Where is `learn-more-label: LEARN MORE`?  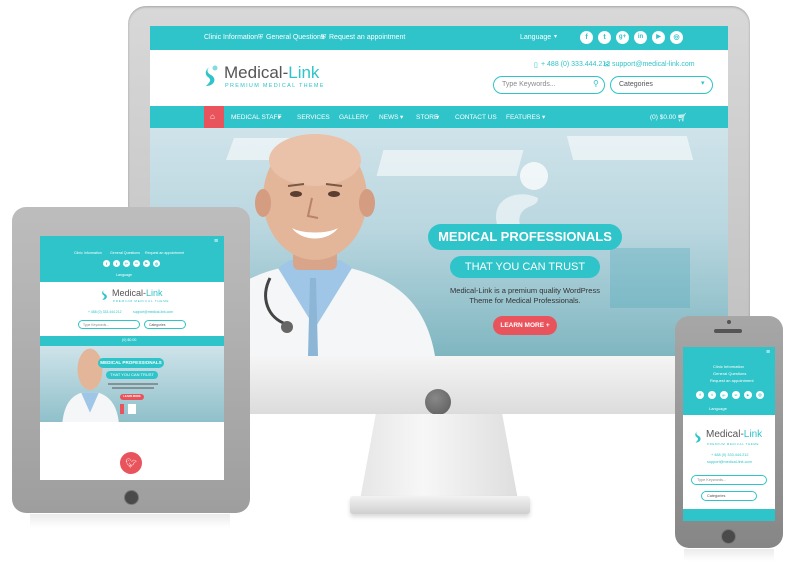 learn-more-label: LEARN MORE is located at coordinates (522, 325).